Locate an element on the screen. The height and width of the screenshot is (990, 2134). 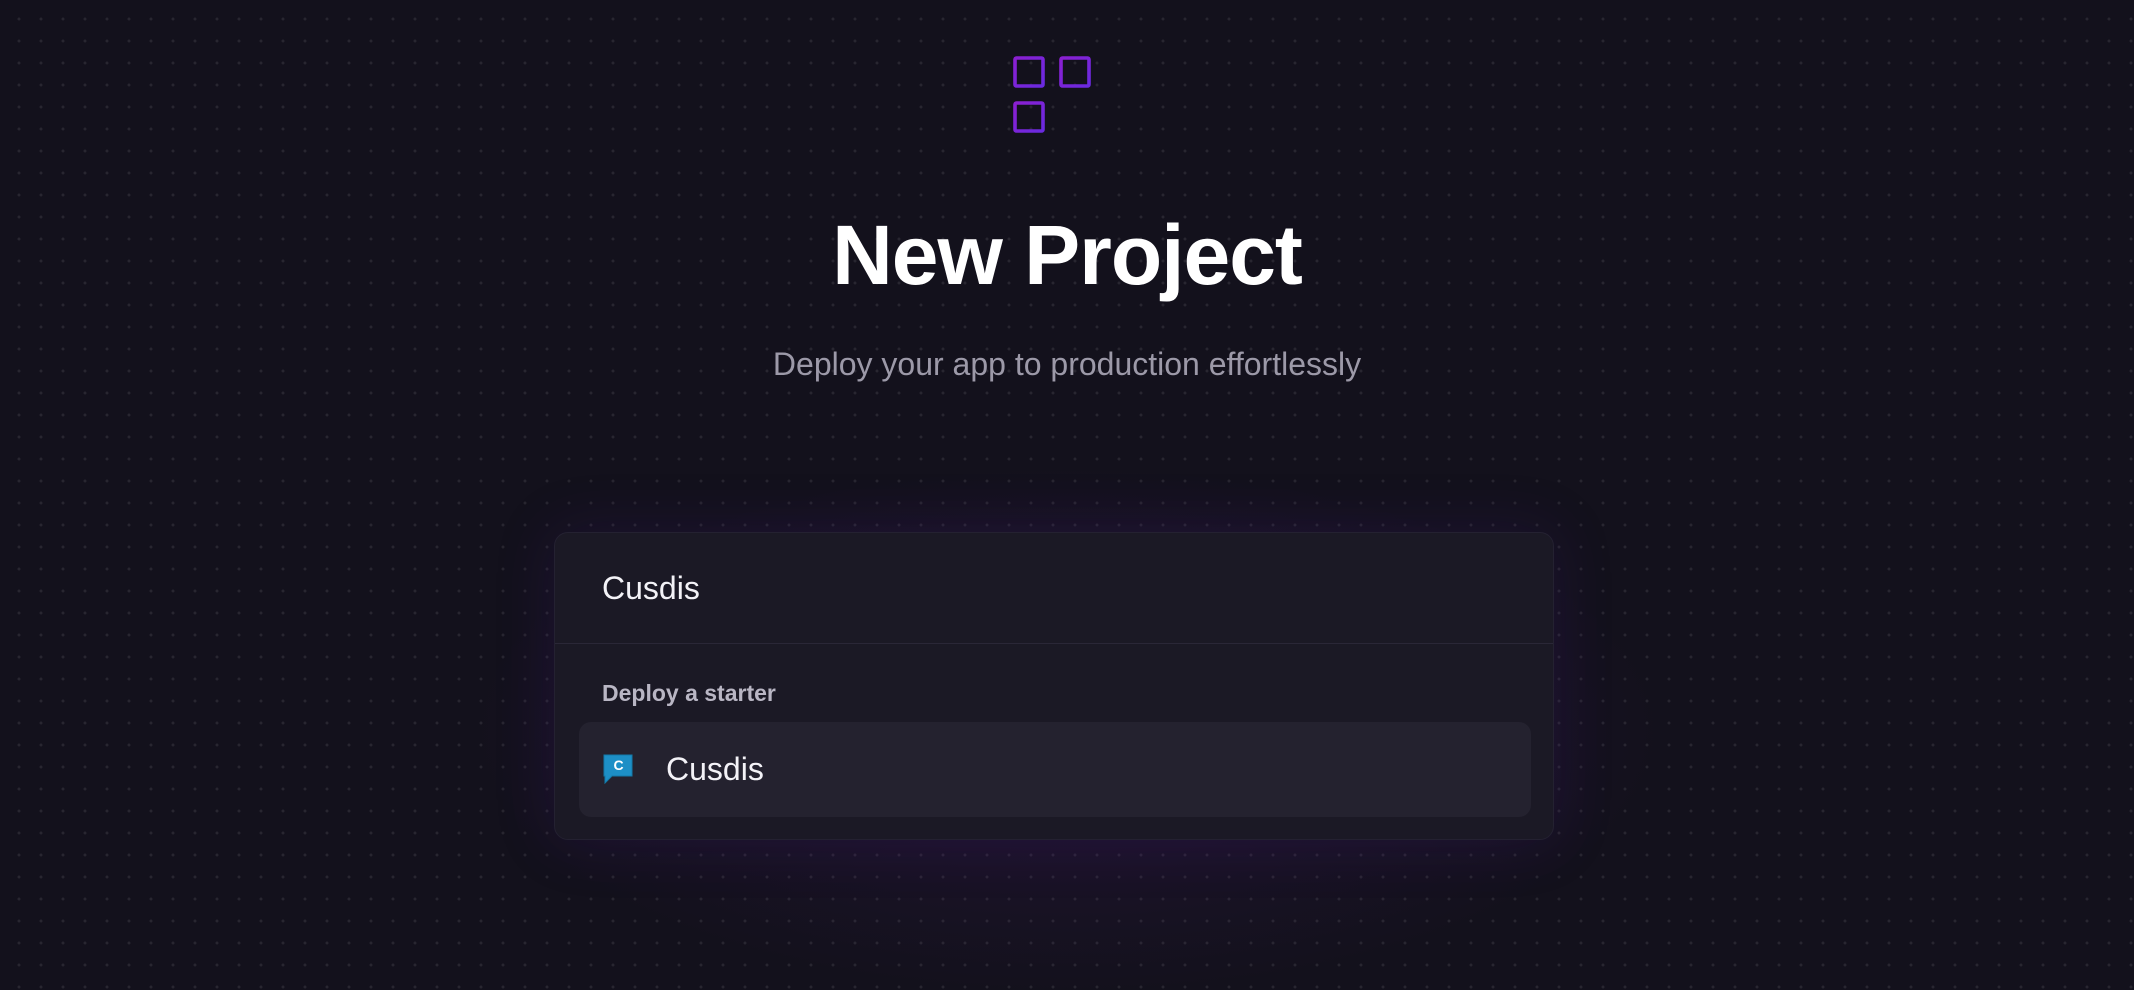
search-input is located at coordinates (1054, 588).